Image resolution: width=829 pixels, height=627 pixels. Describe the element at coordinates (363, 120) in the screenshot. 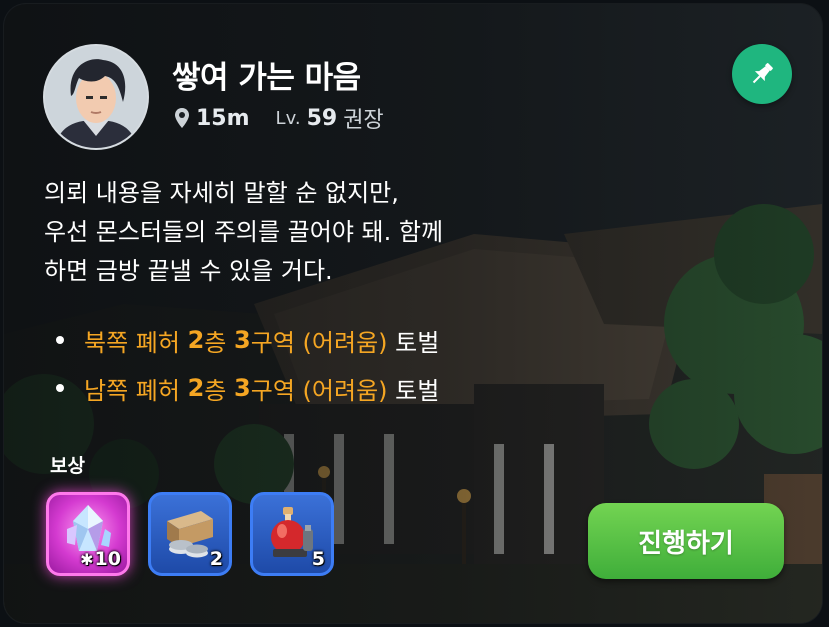

I see `level-suffix: 권장` at that location.